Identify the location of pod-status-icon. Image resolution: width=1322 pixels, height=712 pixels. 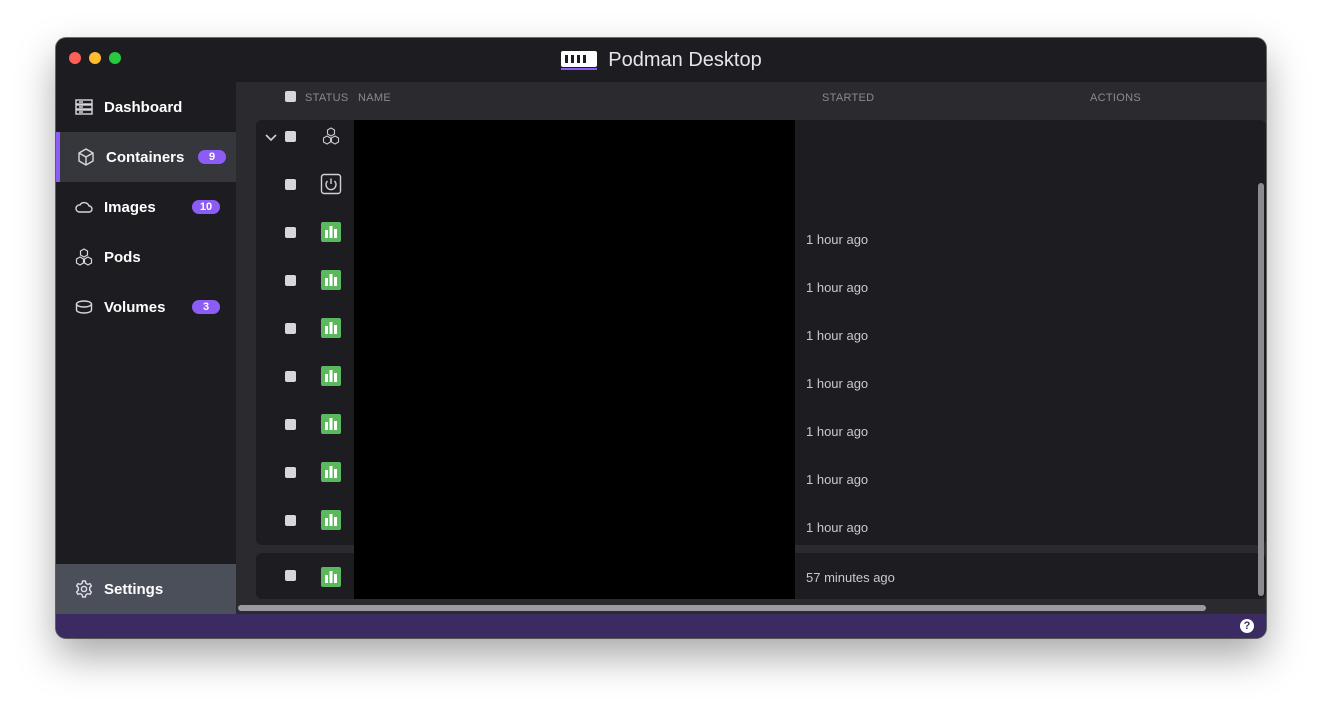
(331, 136).